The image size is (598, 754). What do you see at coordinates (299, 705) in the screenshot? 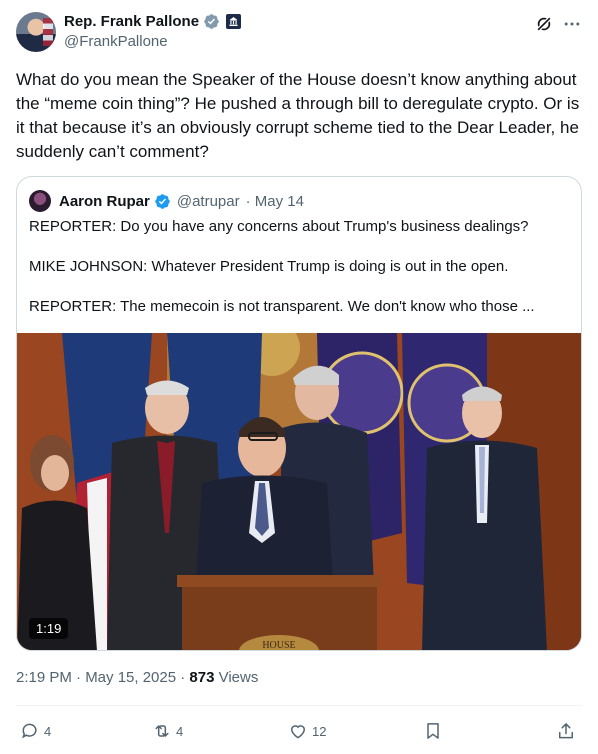
I see `divider` at bounding box center [299, 705].